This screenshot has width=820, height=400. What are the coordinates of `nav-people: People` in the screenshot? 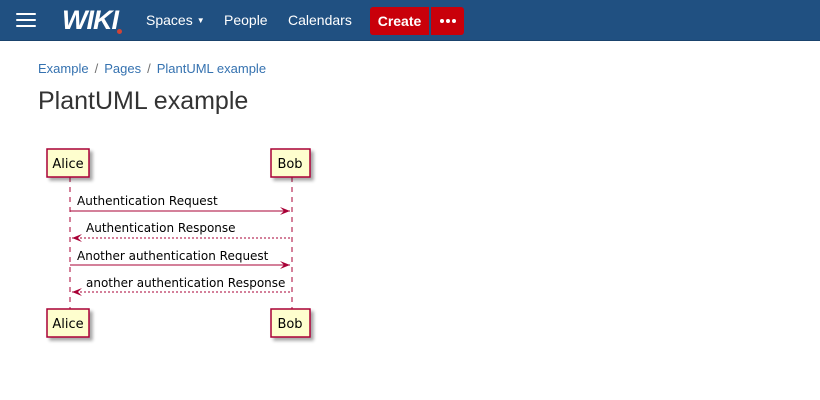 It's located at (246, 20).